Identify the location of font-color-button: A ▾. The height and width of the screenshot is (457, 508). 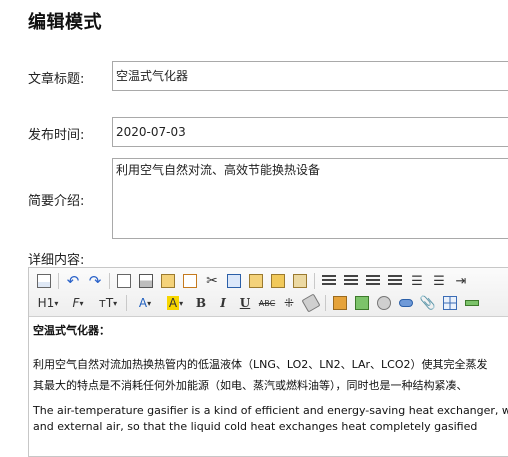
(145, 303).